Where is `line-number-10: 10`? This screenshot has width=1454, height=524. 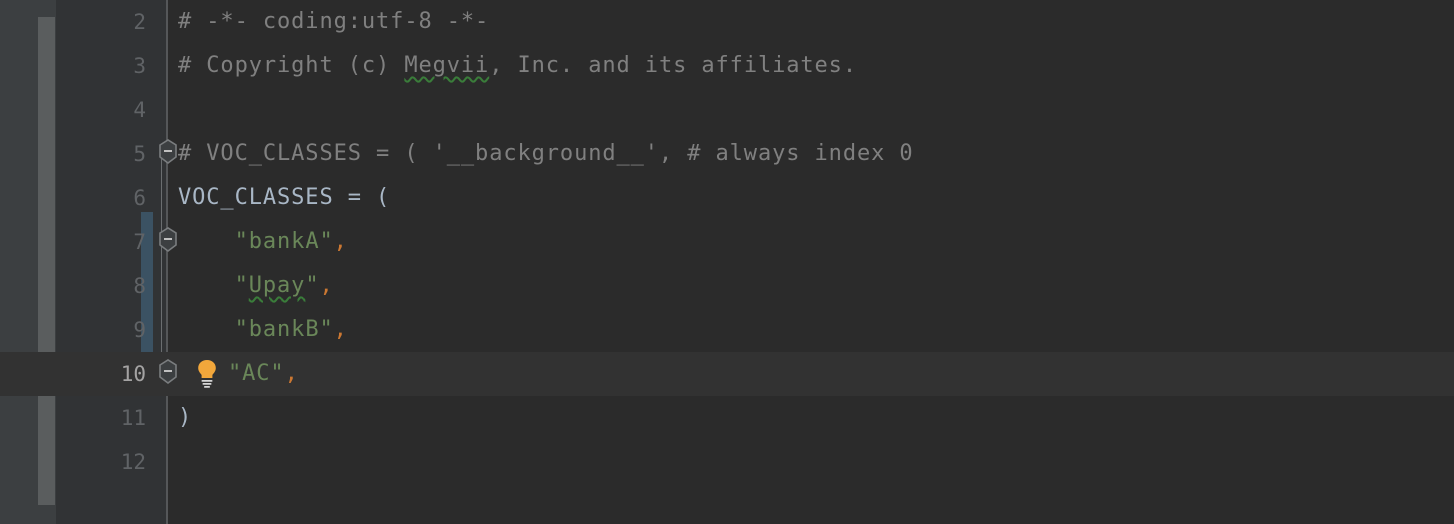
line-number-10: 10 is located at coordinates (101, 374).